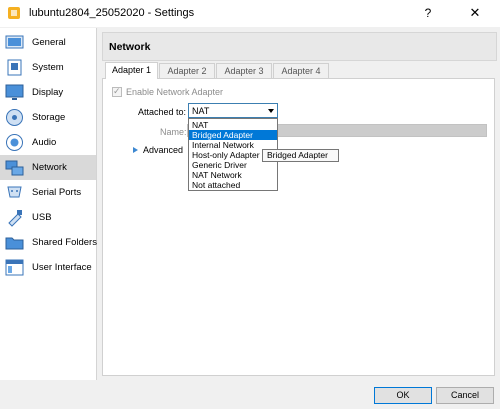 The width and height of the screenshot is (500, 409). Describe the element at coordinates (14, 267) in the screenshot. I see `user-interface-icon` at that location.